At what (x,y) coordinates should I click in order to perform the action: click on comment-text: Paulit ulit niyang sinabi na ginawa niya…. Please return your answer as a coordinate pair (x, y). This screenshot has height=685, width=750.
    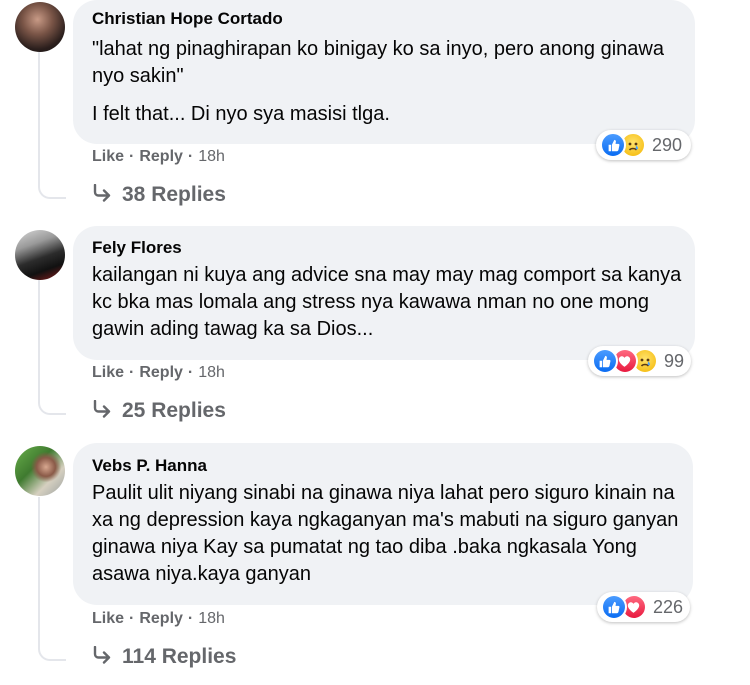
    Looking at the image, I should click on (385, 533).